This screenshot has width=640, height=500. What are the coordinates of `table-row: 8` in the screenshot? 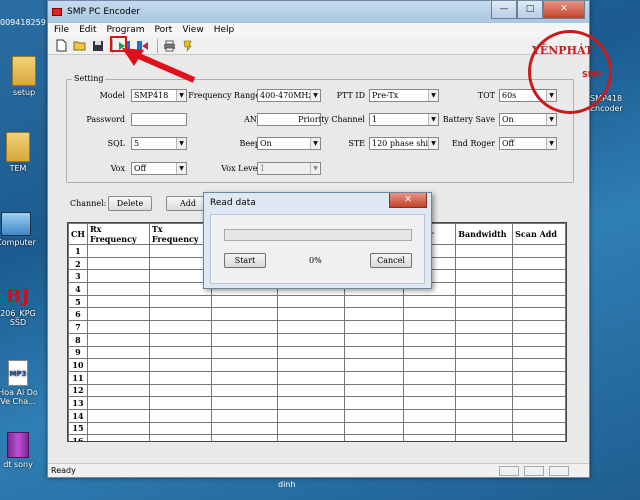 It's located at (317, 339).